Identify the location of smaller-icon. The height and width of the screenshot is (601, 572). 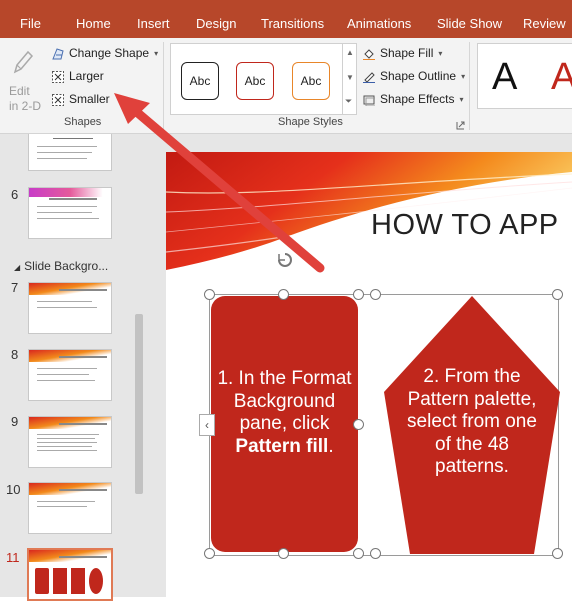
(58, 99).